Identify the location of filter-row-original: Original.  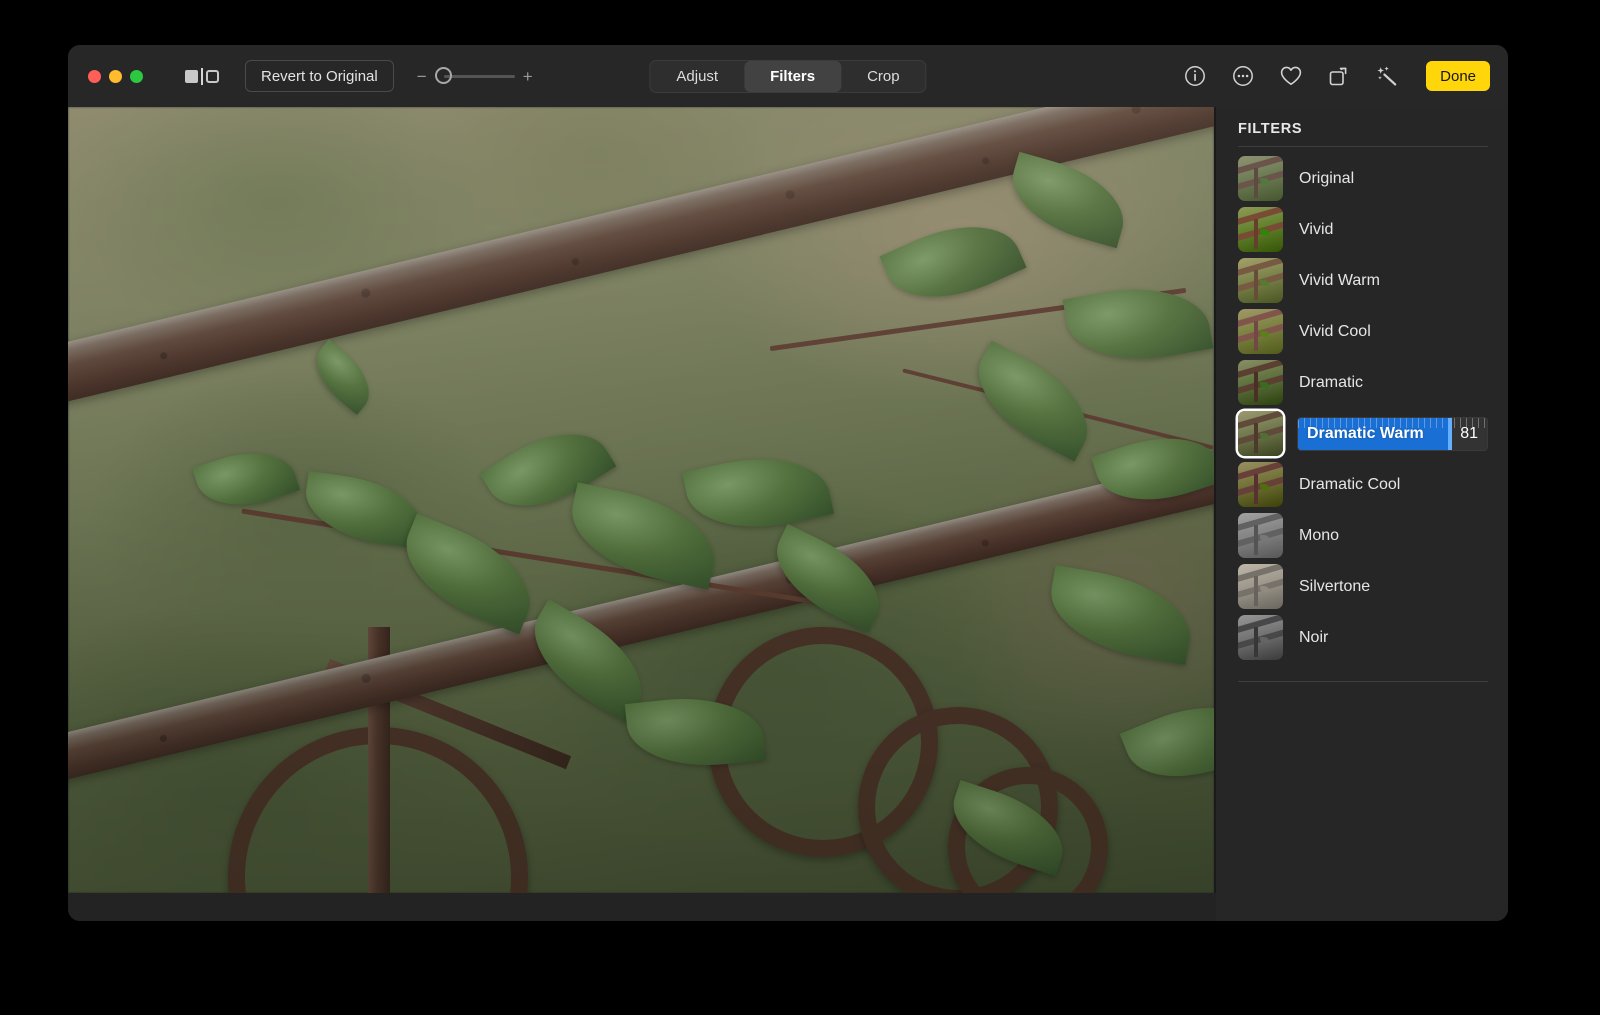
(1363, 178).